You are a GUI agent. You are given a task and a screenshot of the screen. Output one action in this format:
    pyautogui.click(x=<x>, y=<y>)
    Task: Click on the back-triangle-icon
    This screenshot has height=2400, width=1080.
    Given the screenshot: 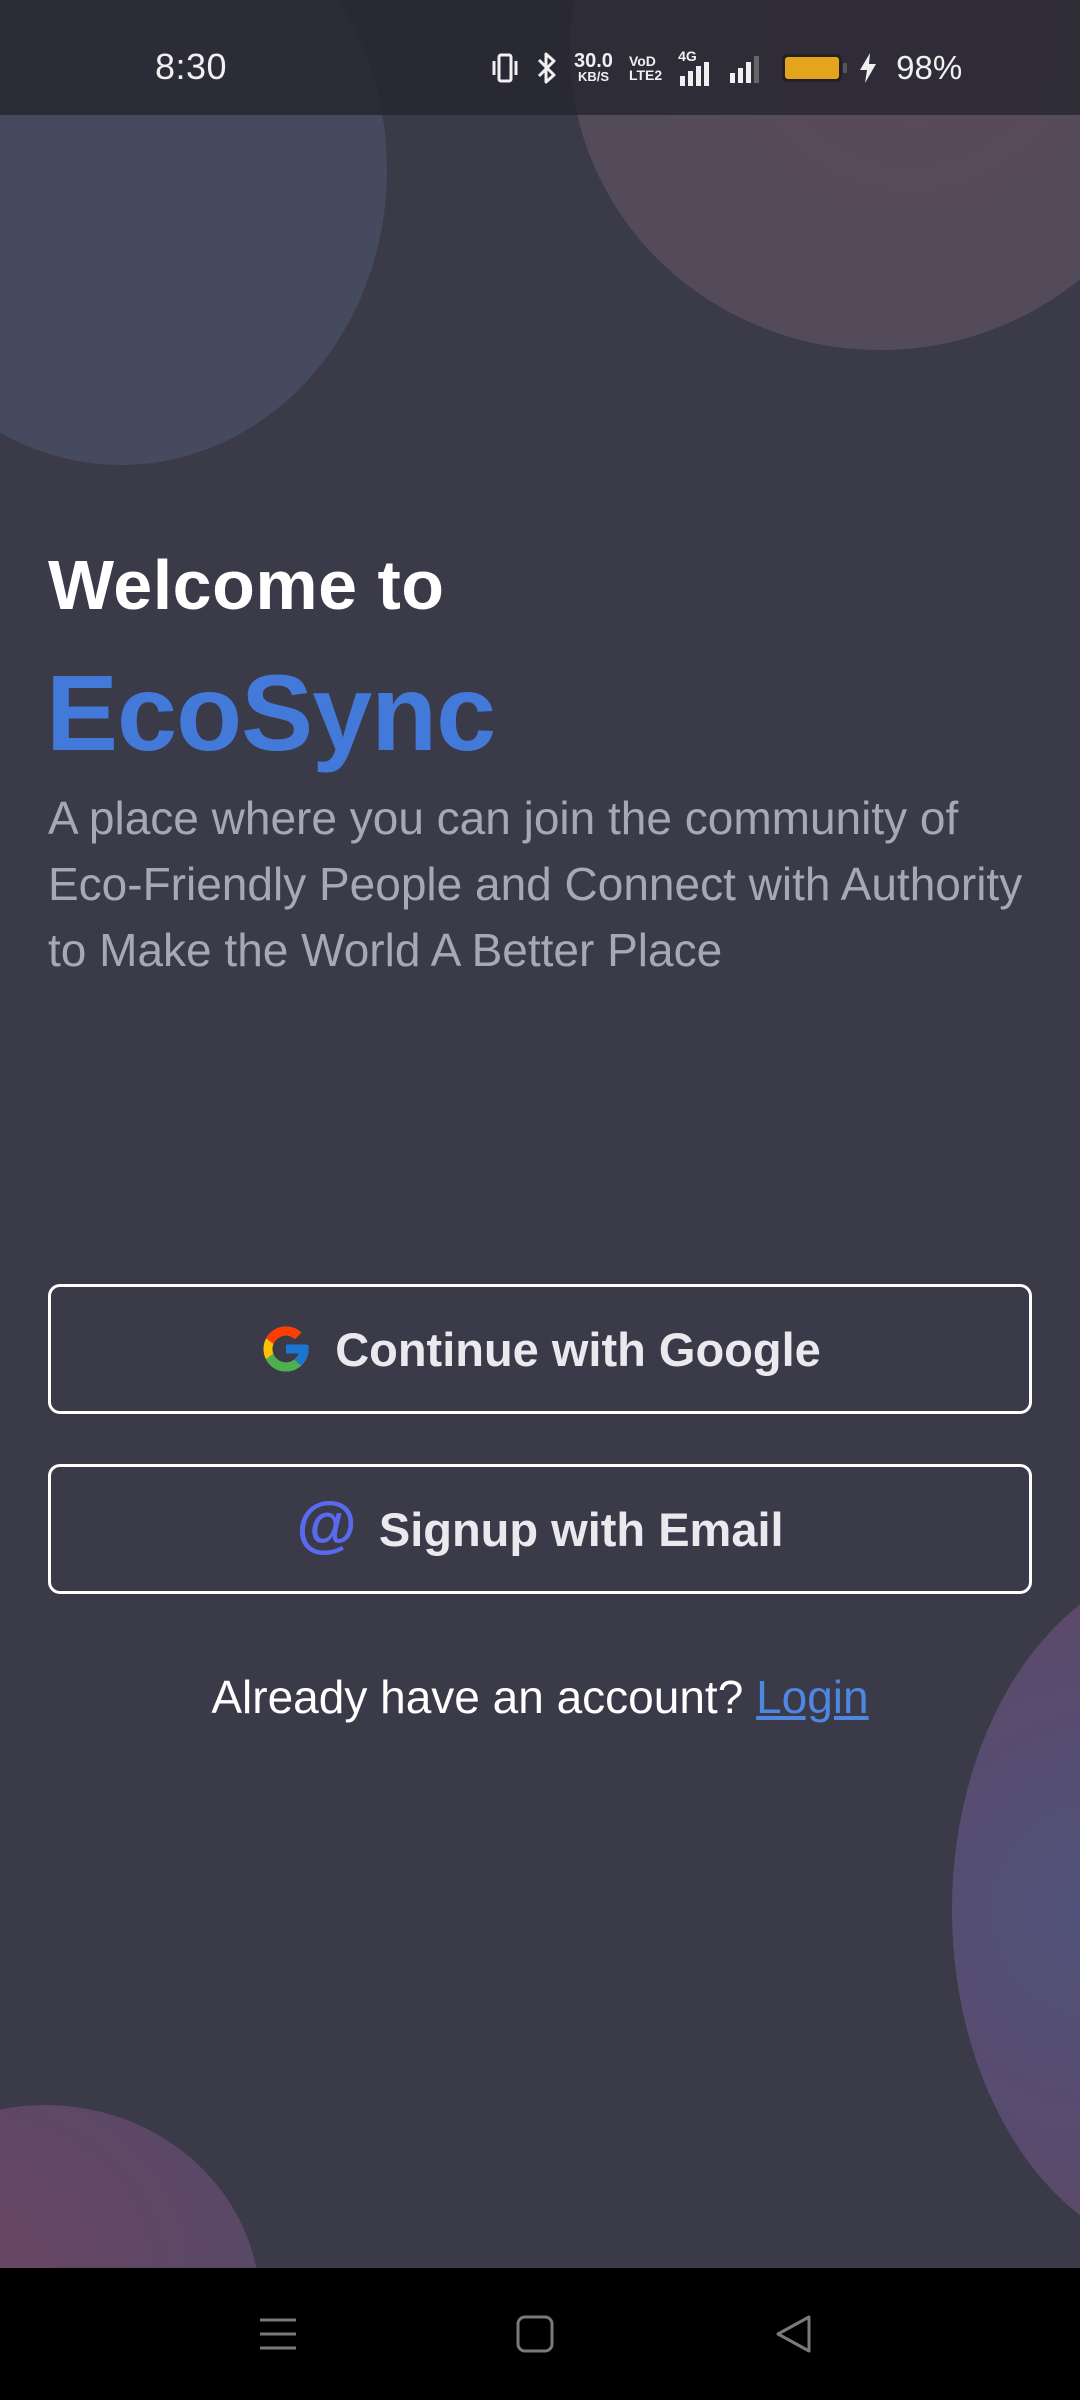 What is the action you would take?
    pyautogui.click(x=793, y=2334)
    